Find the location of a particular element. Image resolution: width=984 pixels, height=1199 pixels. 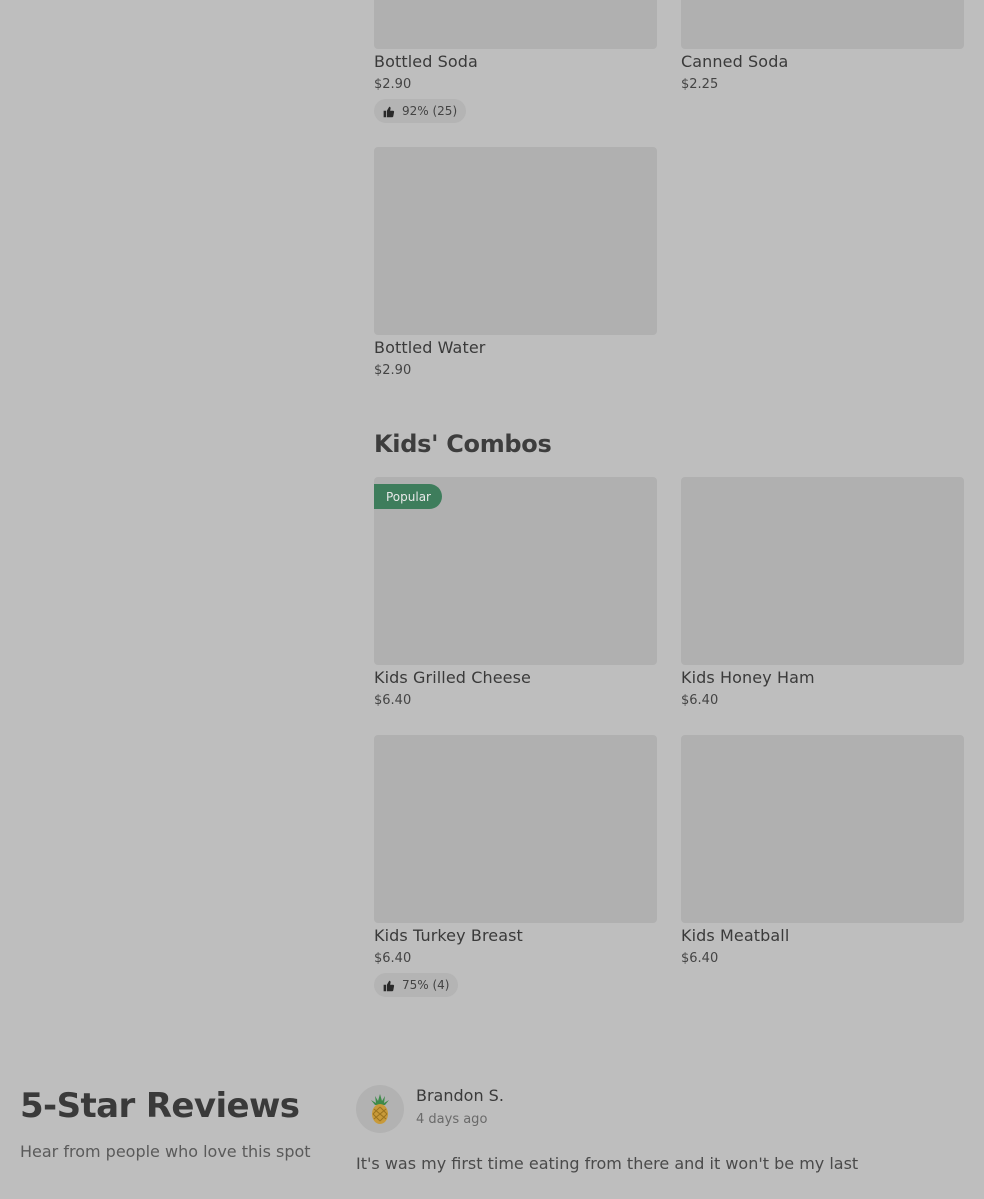

item-image-kids-turkey-breast is located at coordinates (515, 829).